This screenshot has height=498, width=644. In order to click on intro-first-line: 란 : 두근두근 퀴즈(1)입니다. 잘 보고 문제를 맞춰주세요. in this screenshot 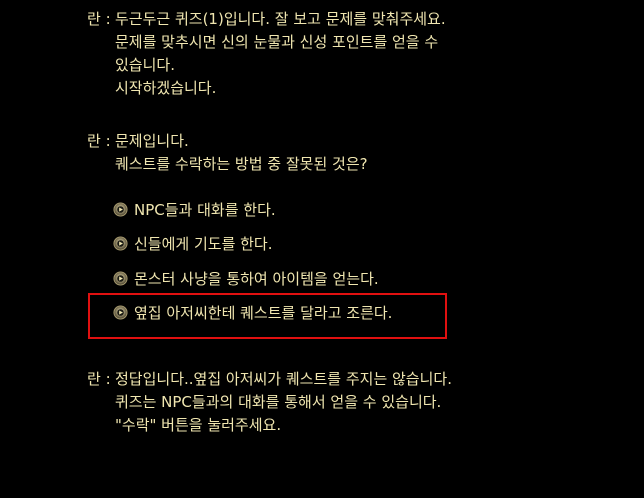, I will do `click(266, 19)`.